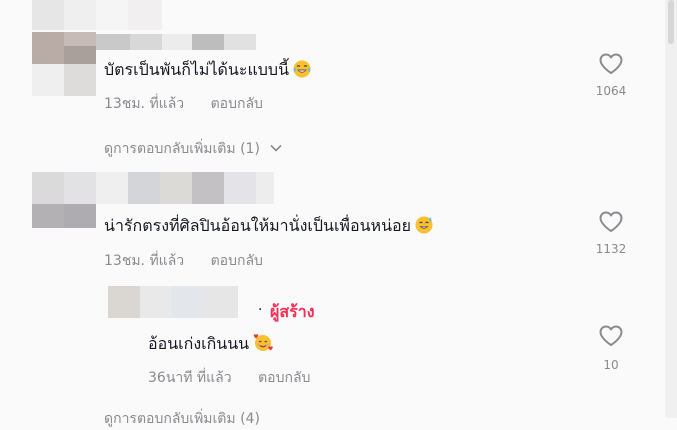 Image resolution: width=677 pixels, height=430 pixels. What do you see at coordinates (302, 71) in the screenshot?
I see `laughing-tears-icon` at bounding box center [302, 71].